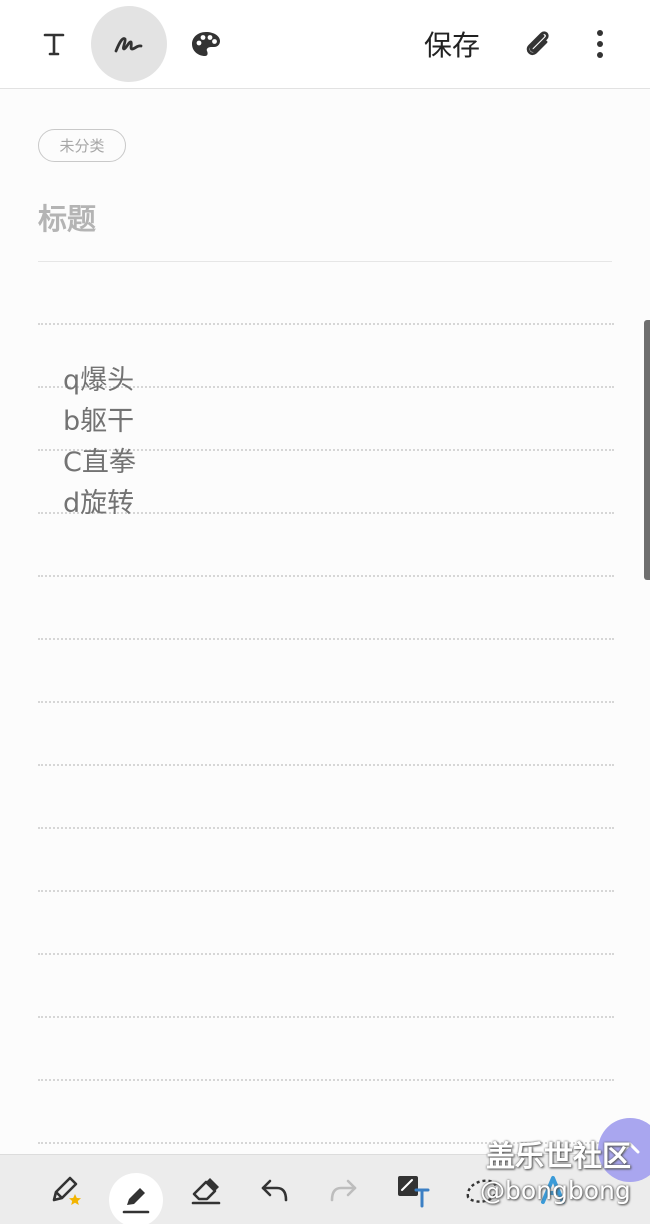  Describe the element at coordinates (99, 442) in the screenshot. I see `note-body: q爆头 b躯干 C直拳 d旋转` at that location.